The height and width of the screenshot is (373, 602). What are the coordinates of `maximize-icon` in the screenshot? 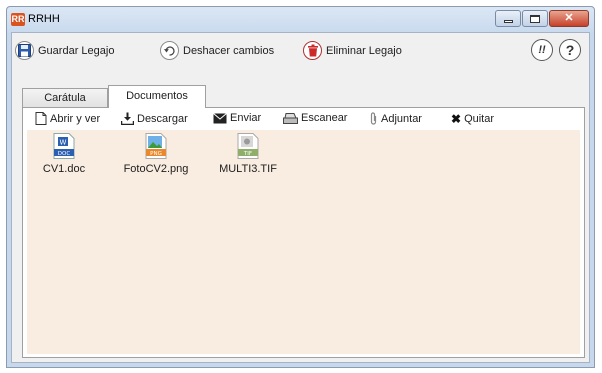 It's located at (535, 18).